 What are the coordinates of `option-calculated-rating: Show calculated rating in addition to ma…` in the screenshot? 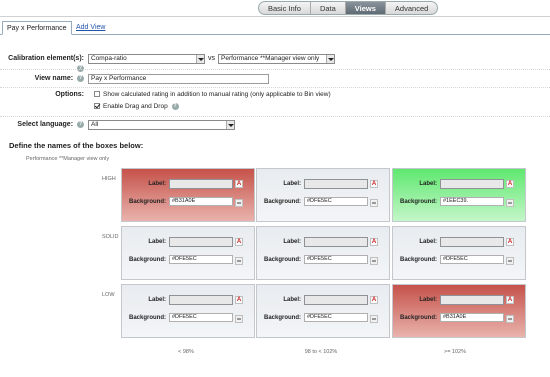 It's located at (212, 95).